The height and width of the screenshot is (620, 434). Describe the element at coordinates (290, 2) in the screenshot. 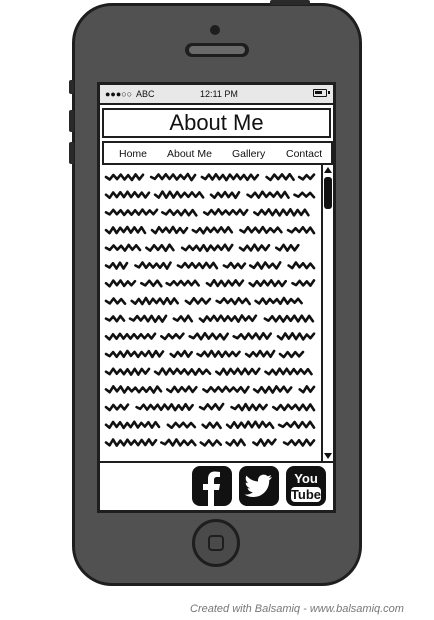

I see `power-button` at that location.